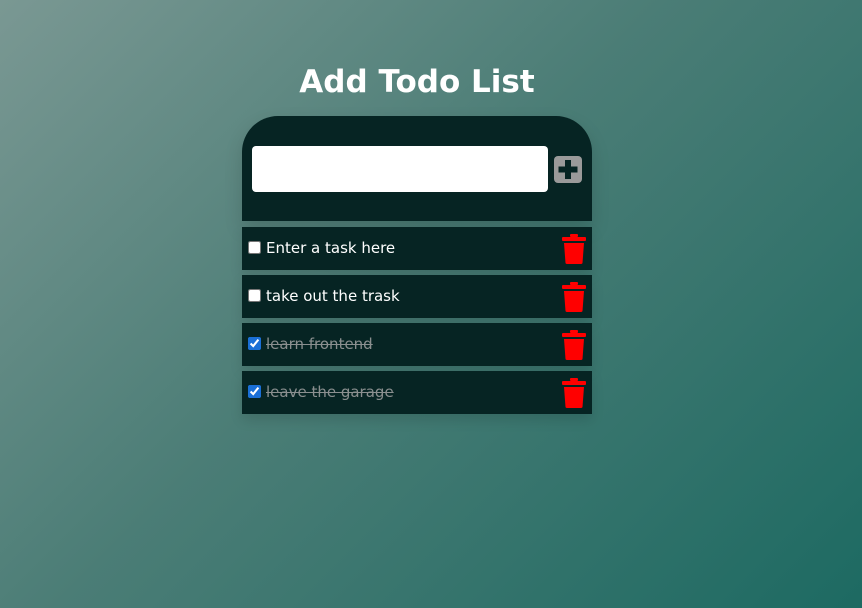 This screenshot has height=608, width=862. Describe the element at coordinates (417, 392) in the screenshot. I see `todo-item: leave the garage` at that location.